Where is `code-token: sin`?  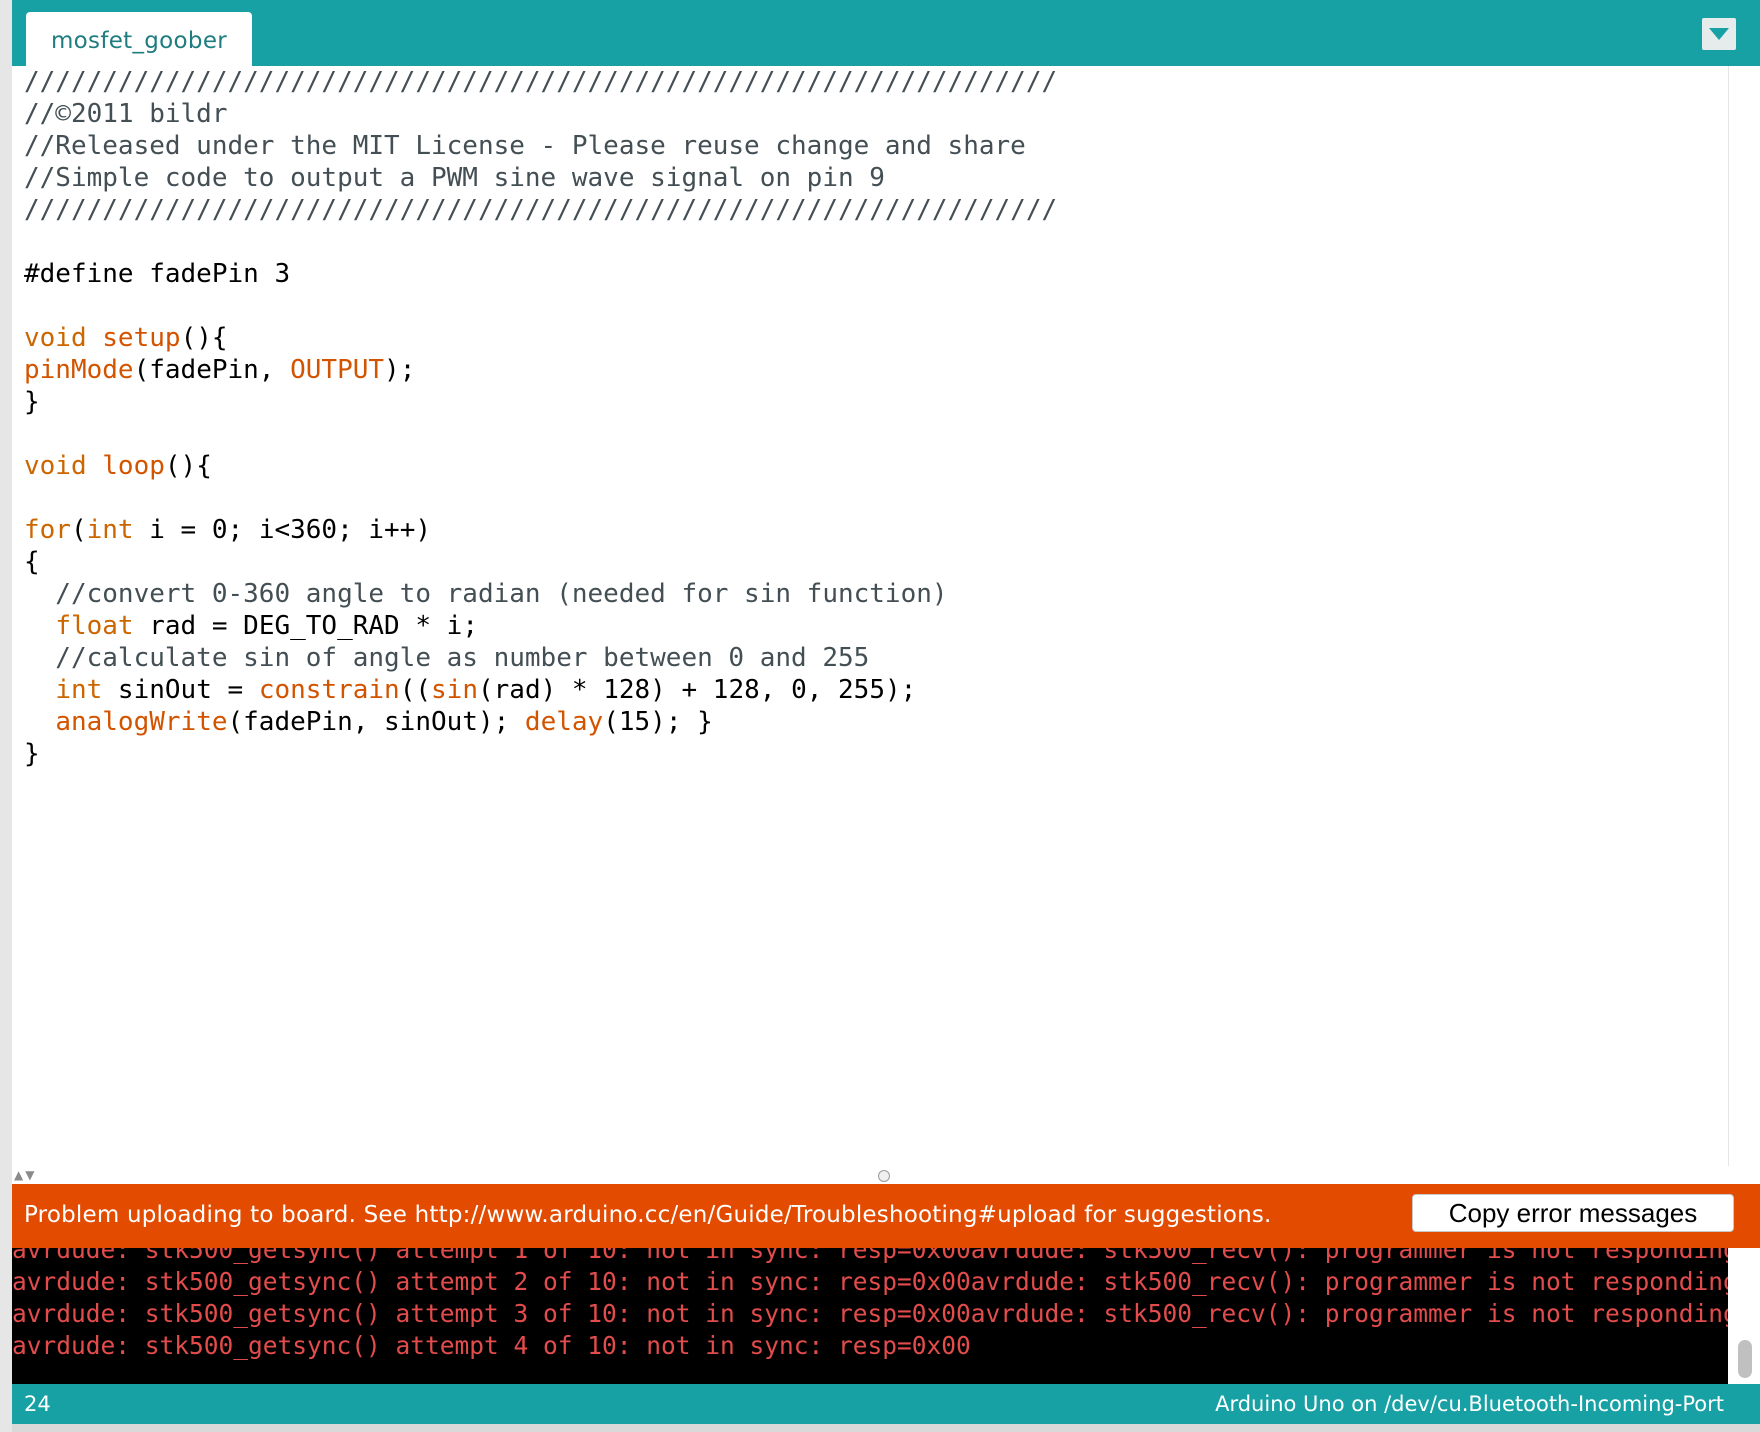
code-token: sin is located at coordinates (454, 690).